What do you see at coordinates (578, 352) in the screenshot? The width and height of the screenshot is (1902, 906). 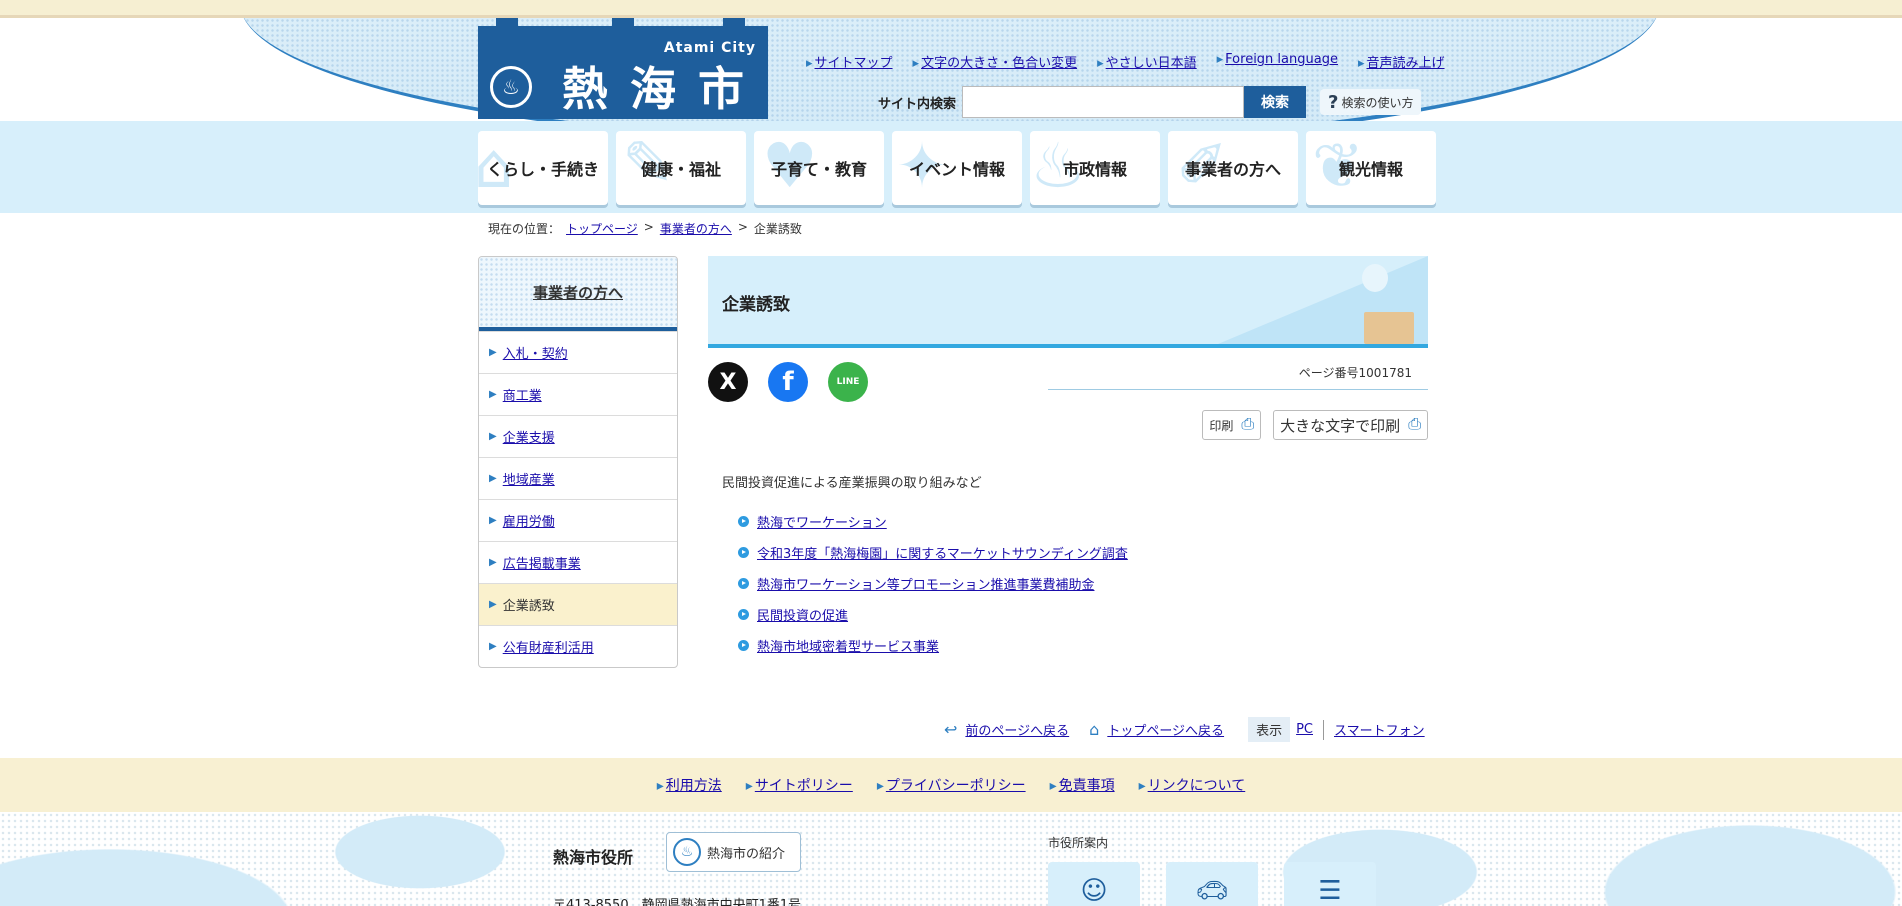 I see `sidebar-item-bidding: ▶ 入札・契約` at bounding box center [578, 352].